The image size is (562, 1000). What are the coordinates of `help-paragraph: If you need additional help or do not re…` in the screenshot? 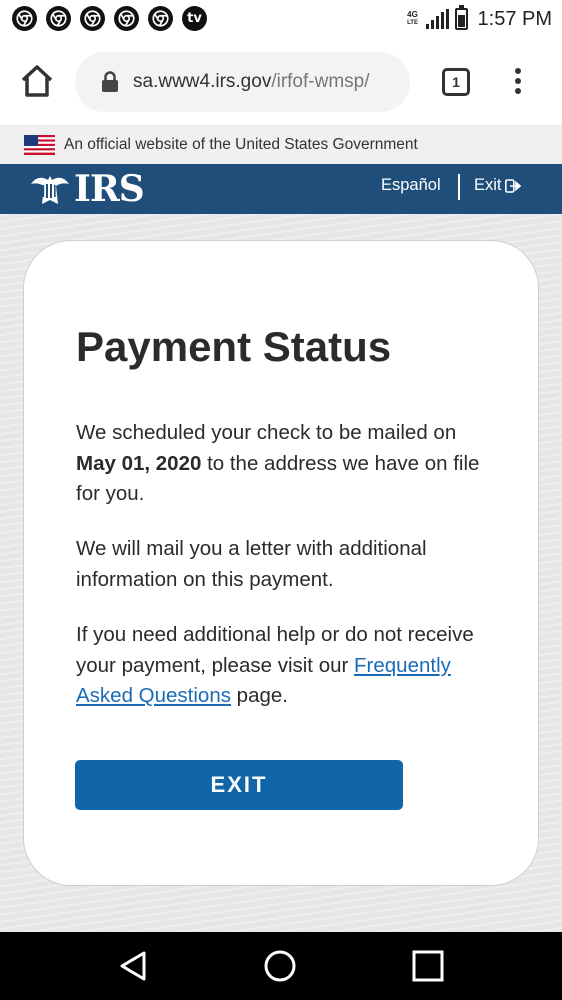 It's located at (286, 666).